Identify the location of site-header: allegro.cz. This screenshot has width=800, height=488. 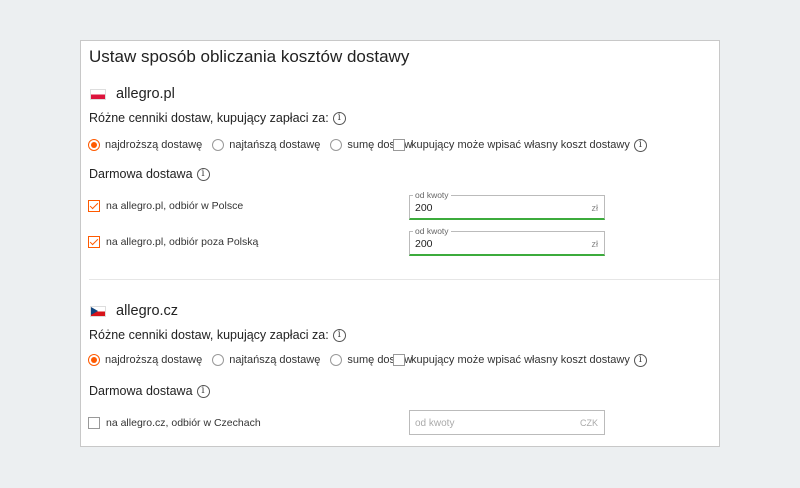
(134, 311).